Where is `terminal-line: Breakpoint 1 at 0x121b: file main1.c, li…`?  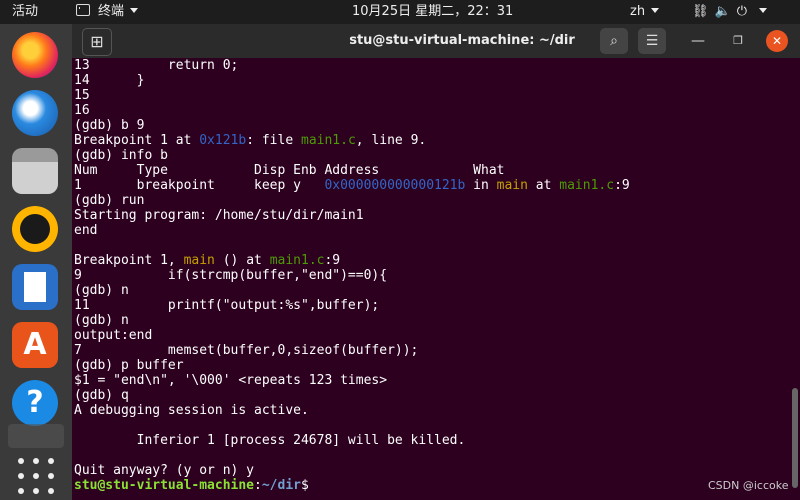
terminal-line: Breakpoint 1 at 0x121b: file main1.c, li… is located at coordinates (434, 140).